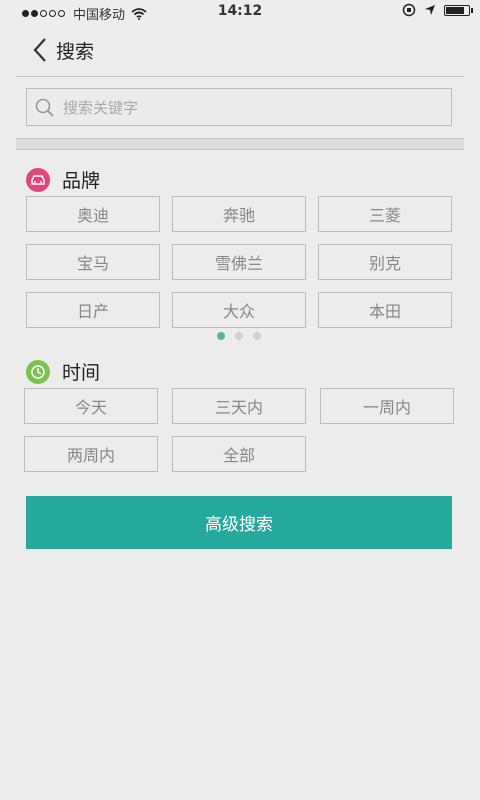 The height and width of the screenshot is (800, 480). What do you see at coordinates (75, 52) in the screenshot?
I see `page-title: 搜索` at bounding box center [75, 52].